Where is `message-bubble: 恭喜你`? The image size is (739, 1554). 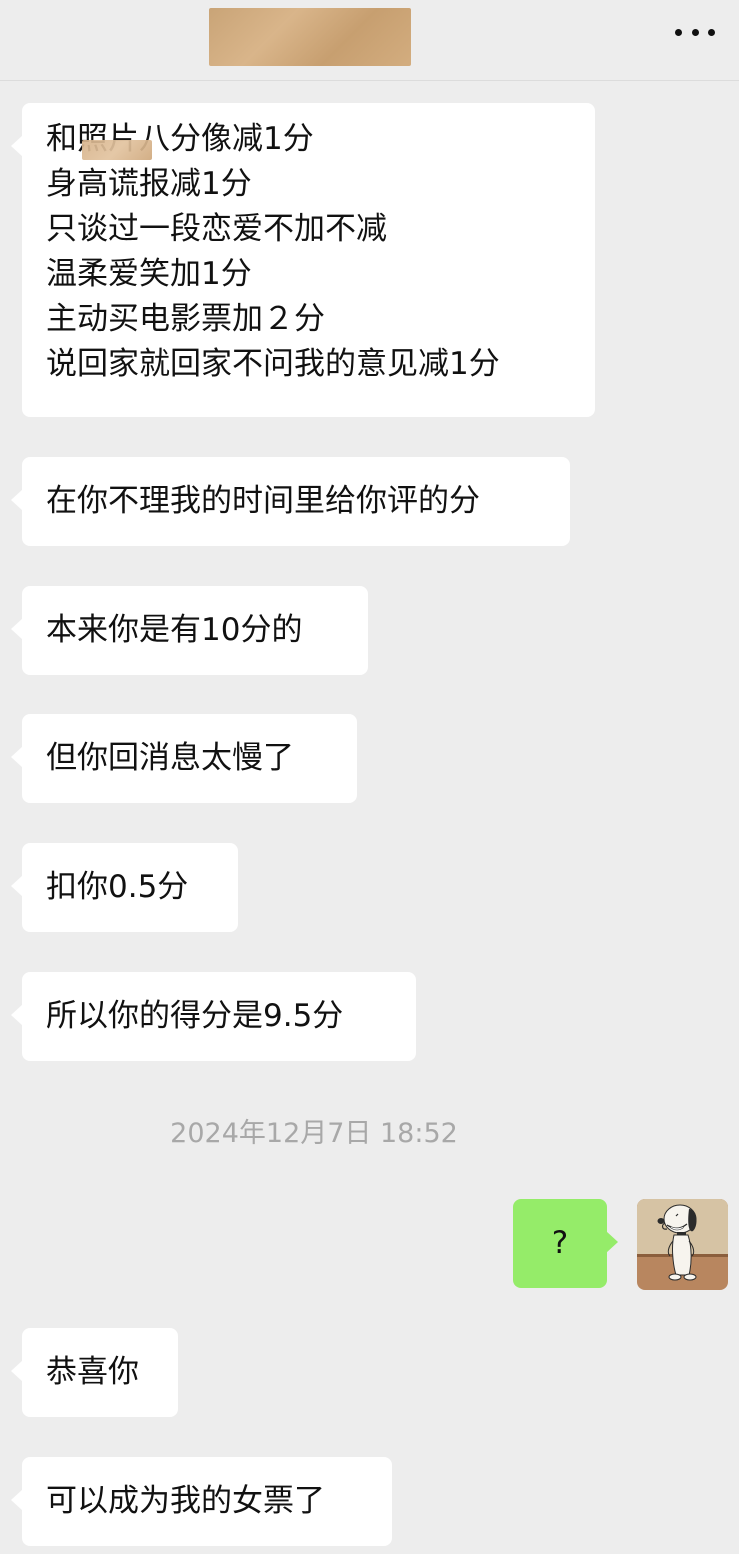
message-bubble: 恭喜你 is located at coordinates (94, 1372).